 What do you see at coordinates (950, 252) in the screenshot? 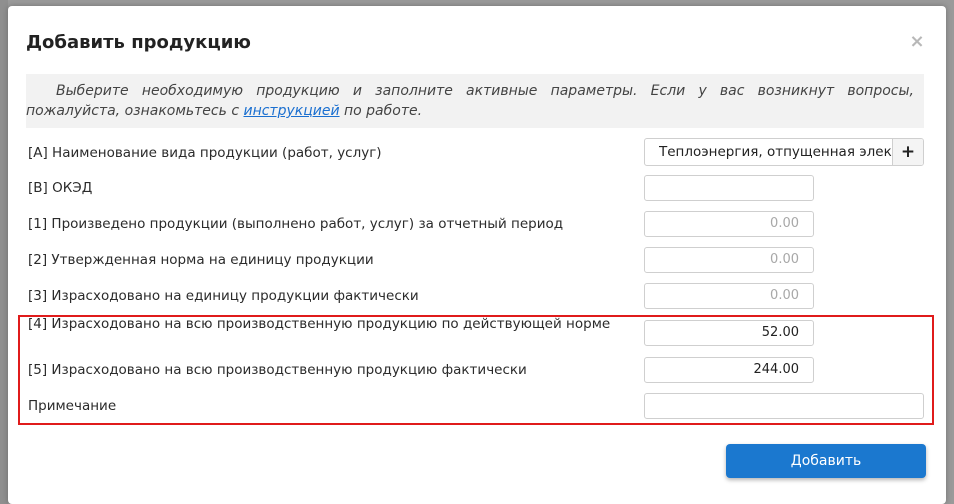
I see `backdrop-right` at bounding box center [950, 252].